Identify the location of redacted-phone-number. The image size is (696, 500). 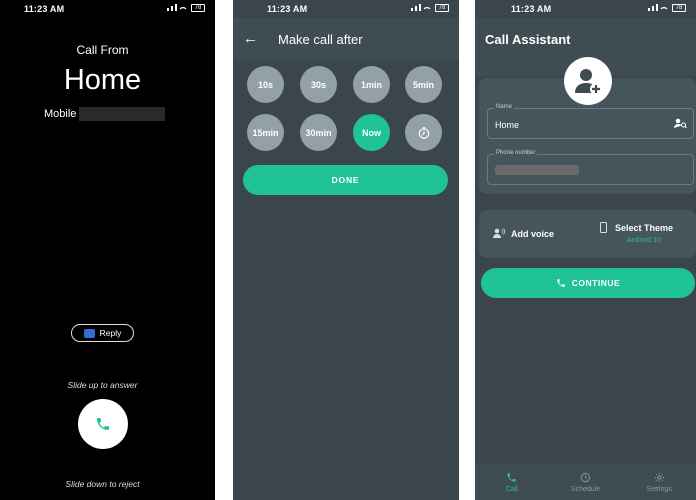
(537, 170).